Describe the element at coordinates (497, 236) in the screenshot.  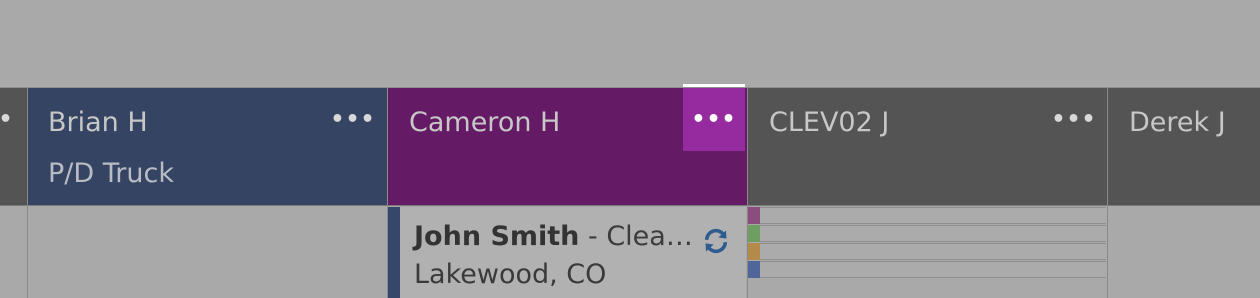
I see `job-customer-name: John Smith` at that location.